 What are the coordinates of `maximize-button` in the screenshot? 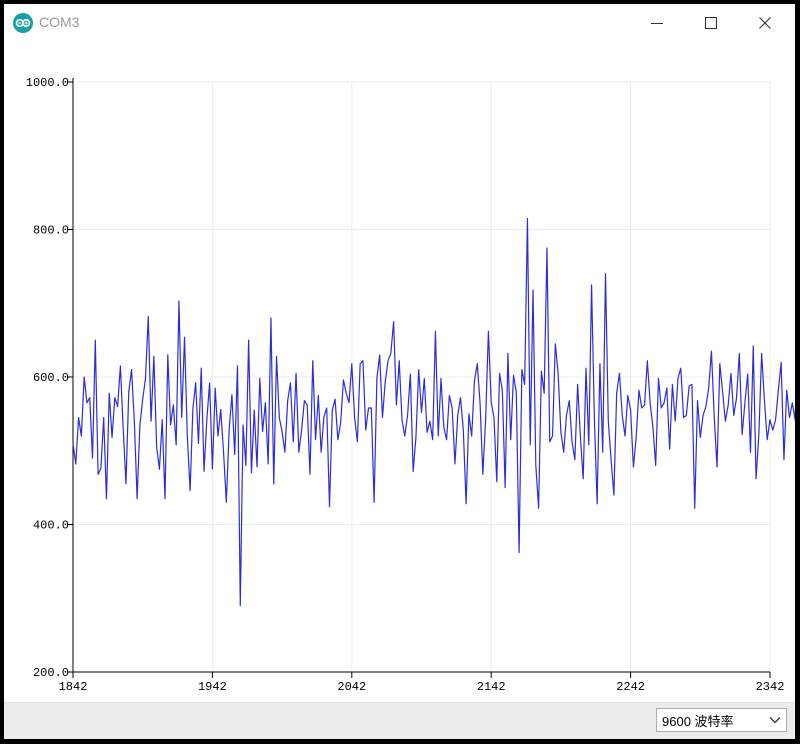 It's located at (711, 23).